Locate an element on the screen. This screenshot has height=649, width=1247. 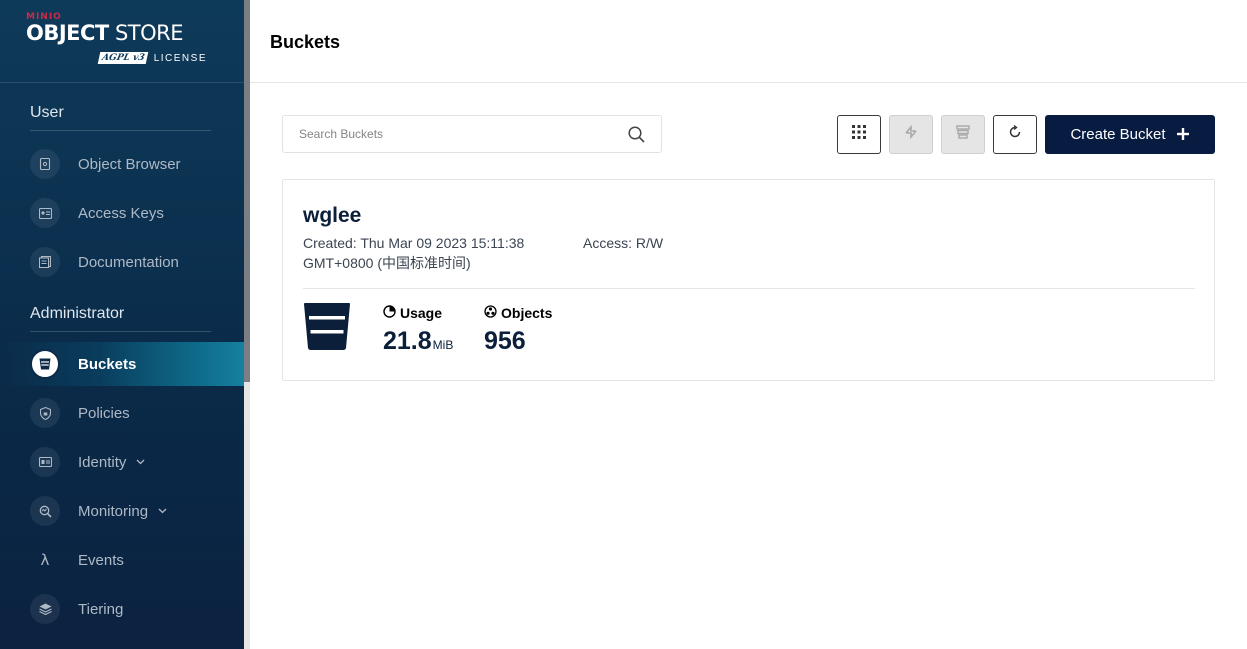
sidebar-scrollbar is located at coordinates (247, 324).